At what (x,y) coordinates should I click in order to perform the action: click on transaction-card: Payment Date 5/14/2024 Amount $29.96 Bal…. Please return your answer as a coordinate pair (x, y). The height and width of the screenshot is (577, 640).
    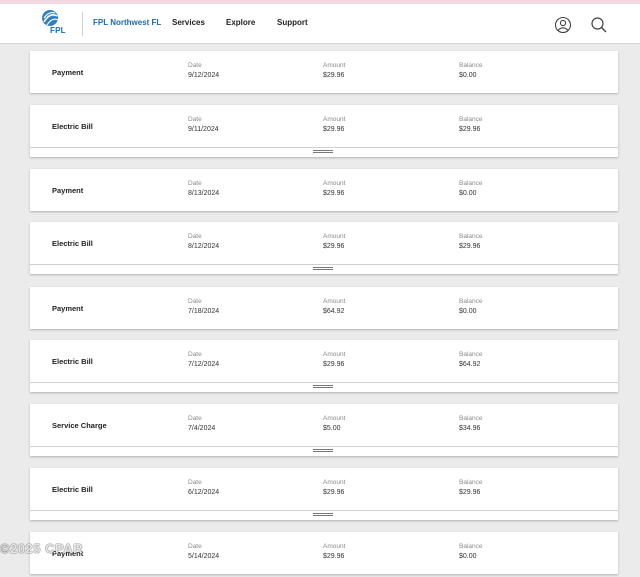
    Looking at the image, I should click on (324, 553).